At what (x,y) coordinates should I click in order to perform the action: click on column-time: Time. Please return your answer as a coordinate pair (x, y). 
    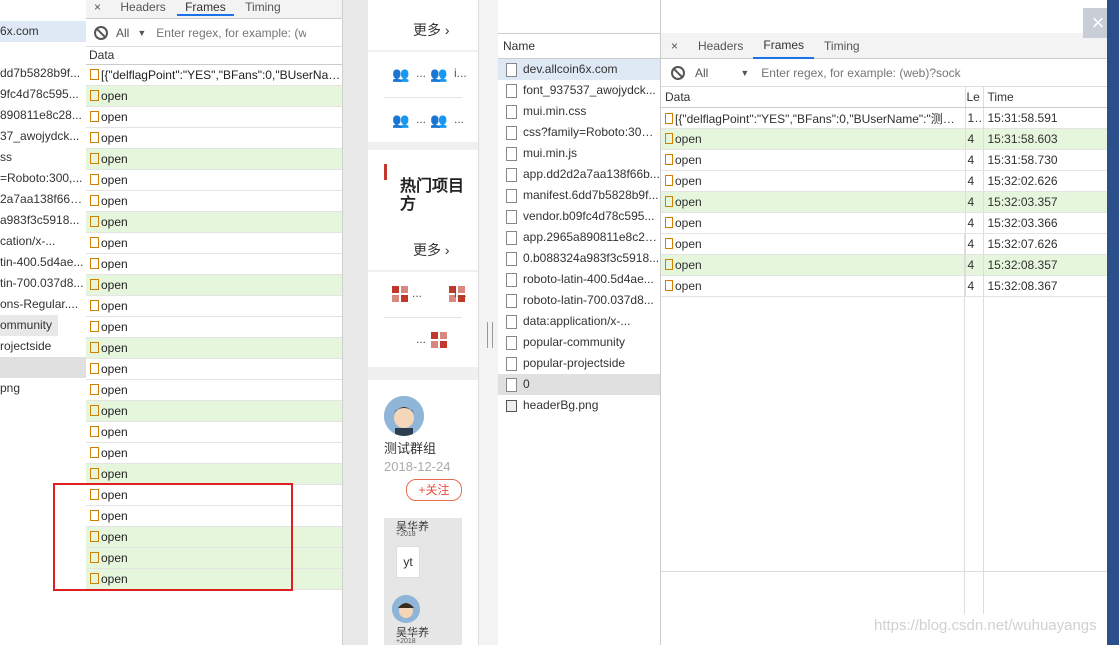
    Looking at the image, I should click on (1045, 97).